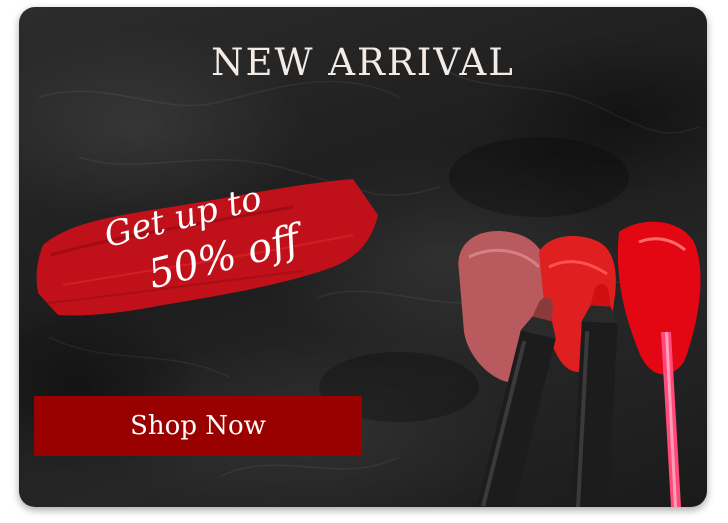 This screenshot has width=728, height=523. What do you see at coordinates (363, 62) in the screenshot?
I see `headline: NEW ARRIVAL` at bounding box center [363, 62].